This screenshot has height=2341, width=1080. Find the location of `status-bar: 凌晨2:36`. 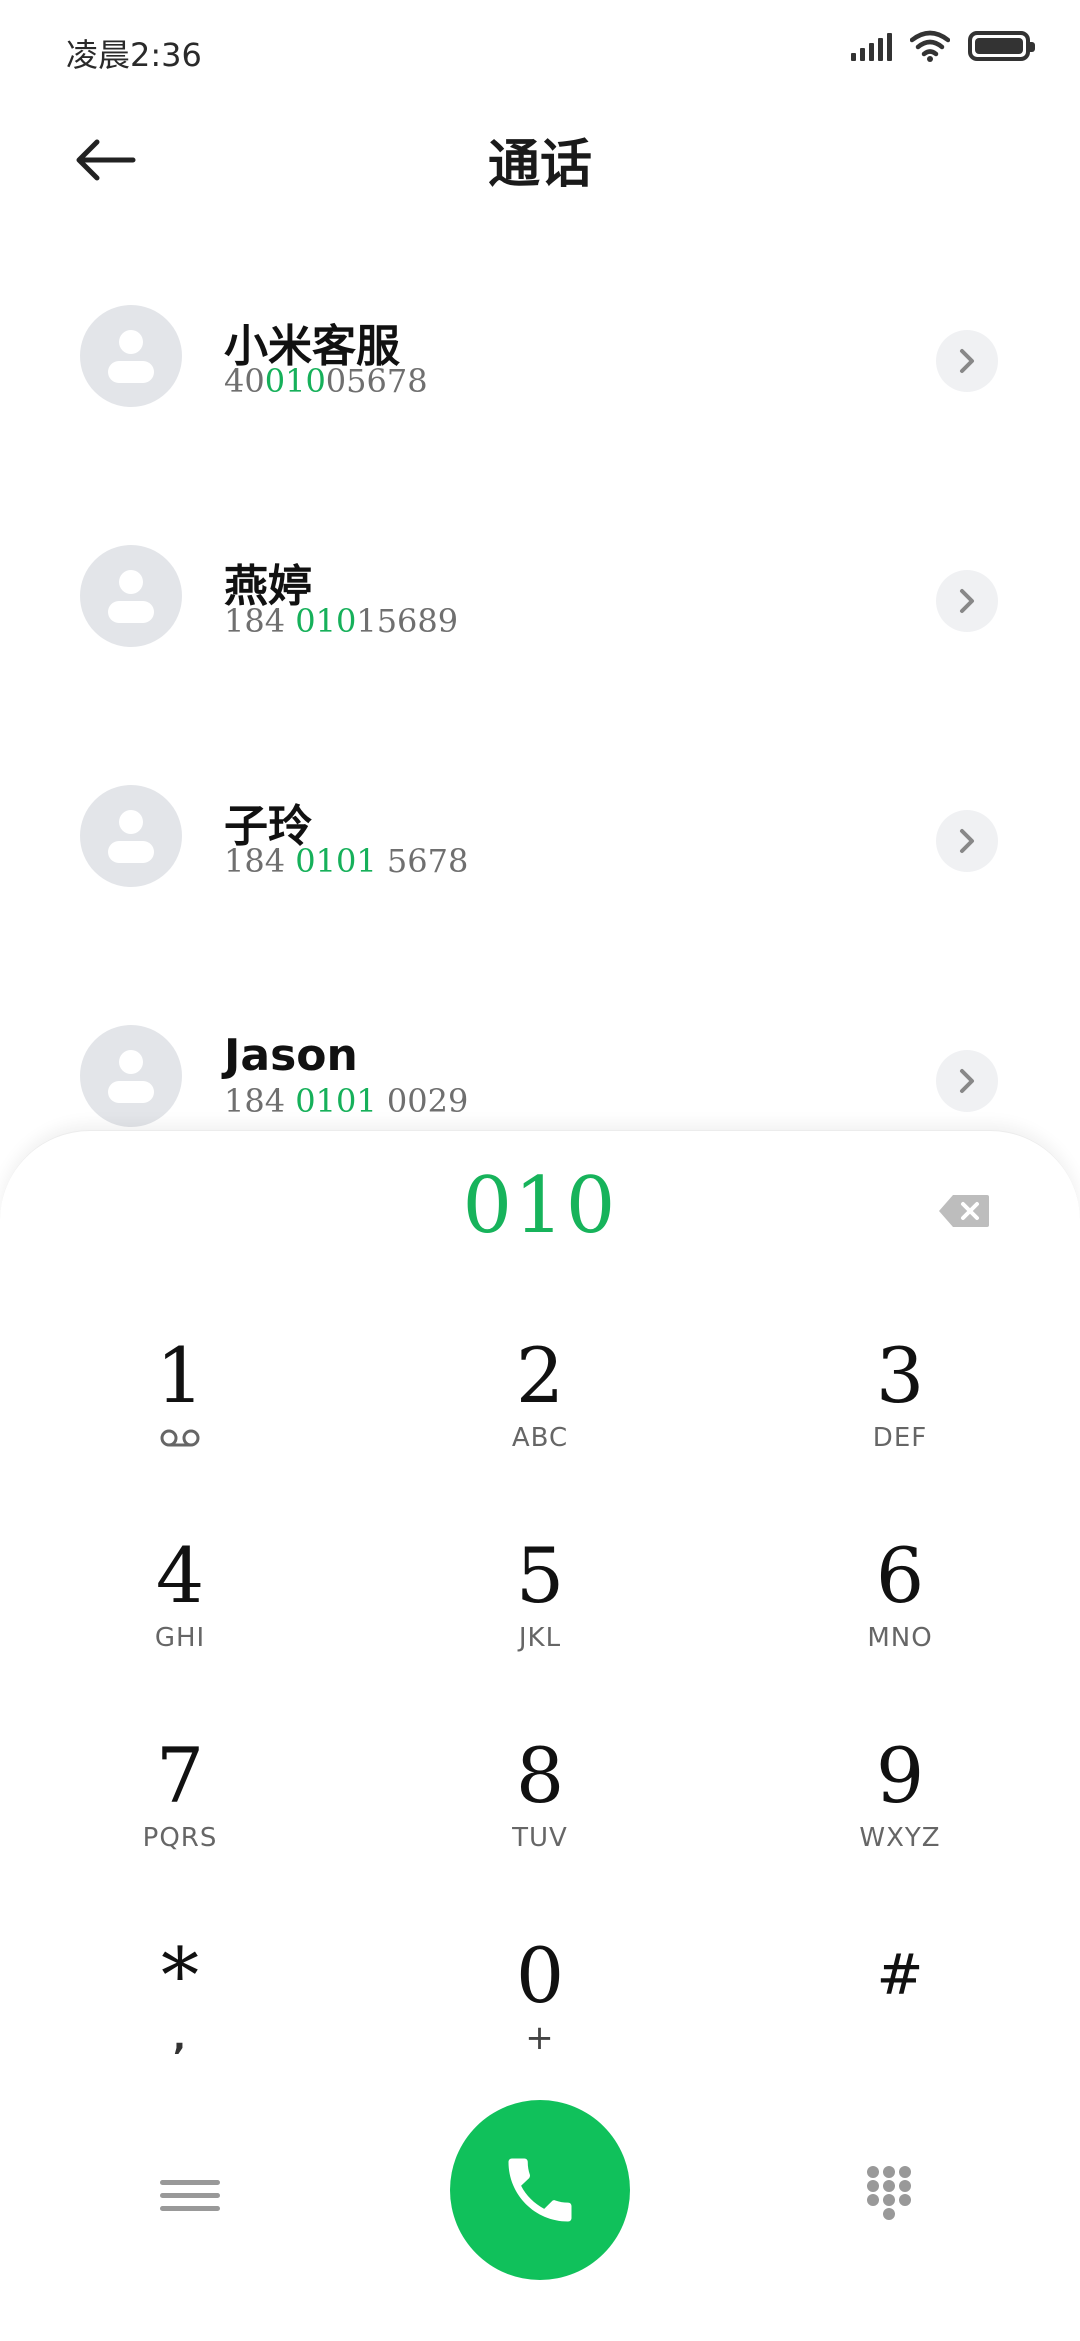

status-bar: 凌晨2:36 is located at coordinates (540, 50).